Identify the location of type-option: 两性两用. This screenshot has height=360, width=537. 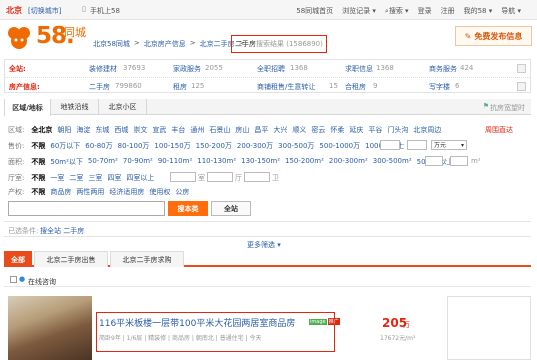
(90, 192).